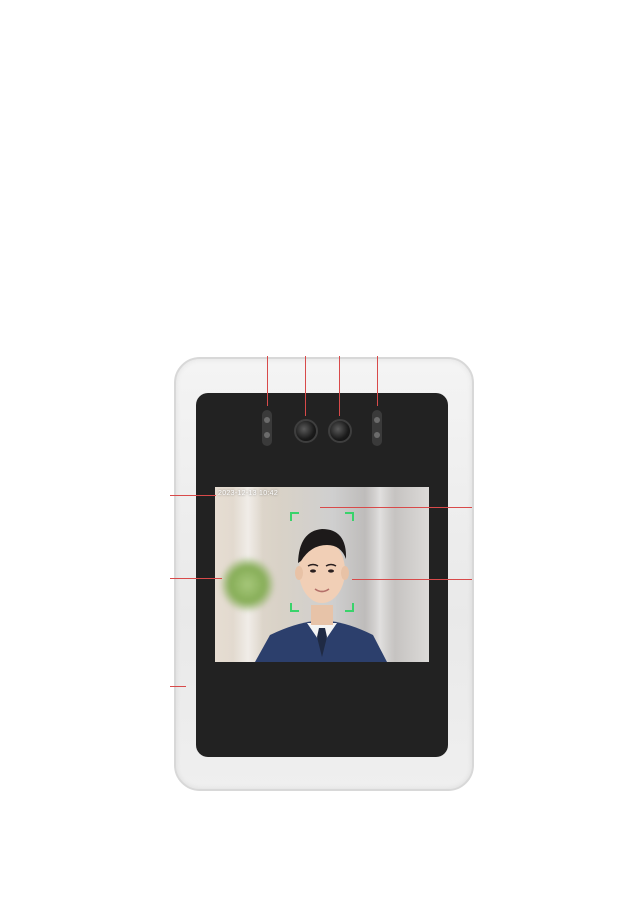 Image resolution: width=640 pixels, height=917 pixels. Describe the element at coordinates (193, 495) in the screenshot. I see `callout-line-screen-left` at that location.